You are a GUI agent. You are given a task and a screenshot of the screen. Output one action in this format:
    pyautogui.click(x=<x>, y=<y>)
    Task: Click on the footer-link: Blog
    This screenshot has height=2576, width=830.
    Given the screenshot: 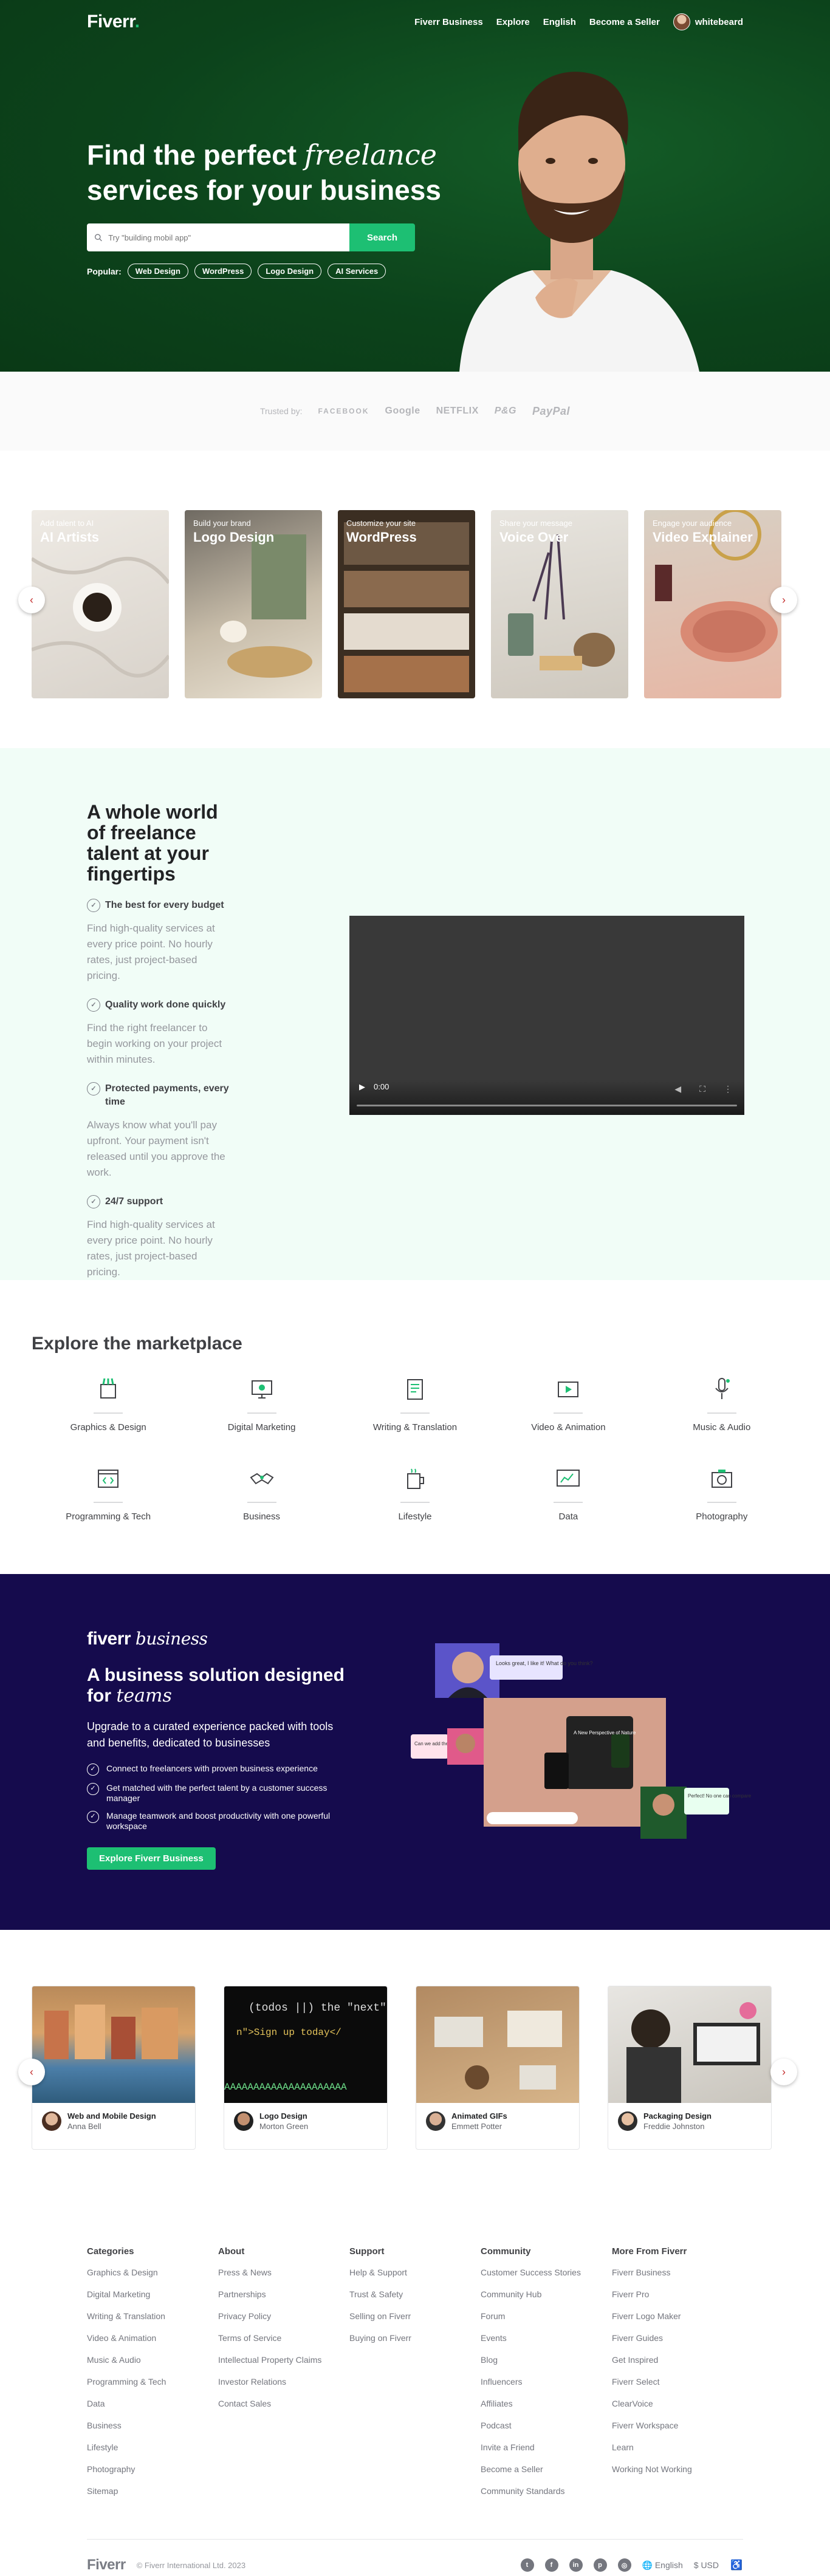 What is the action you would take?
    pyautogui.click(x=546, y=2360)
    